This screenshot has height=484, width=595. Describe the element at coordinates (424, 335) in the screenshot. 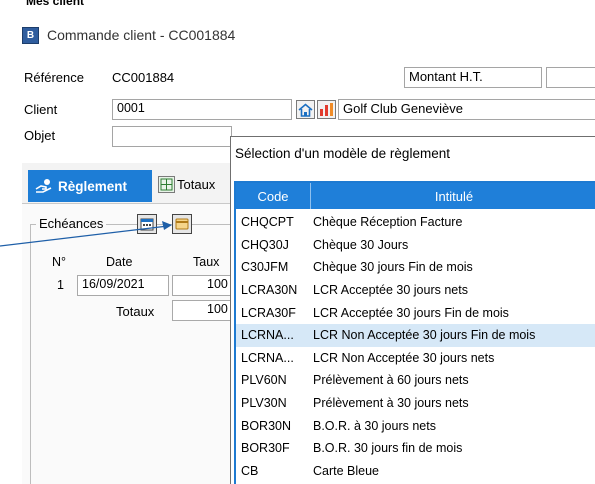

I see `row-intitule: LCR Non Acceptée 30 jours Fin de mois` at that location.